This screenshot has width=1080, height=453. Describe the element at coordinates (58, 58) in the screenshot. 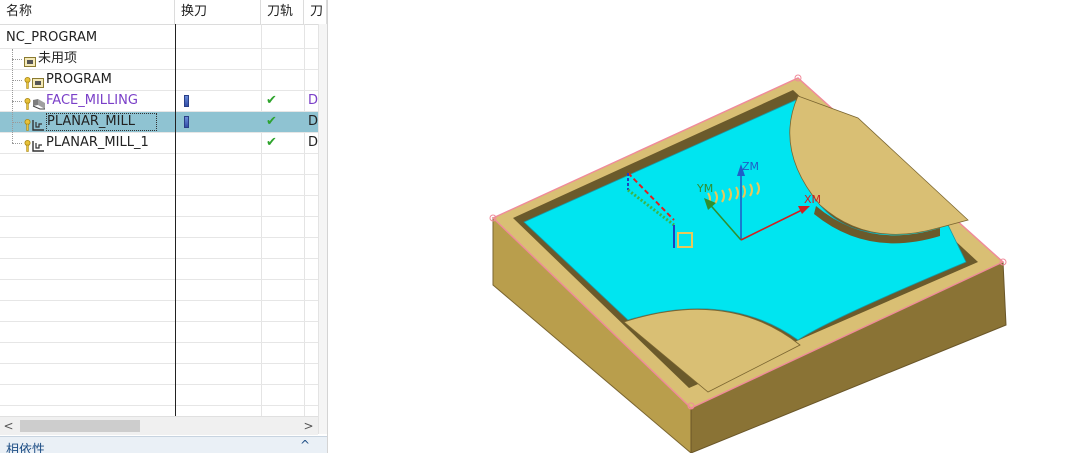

I see `tree-row-name: 未用项` at that location.